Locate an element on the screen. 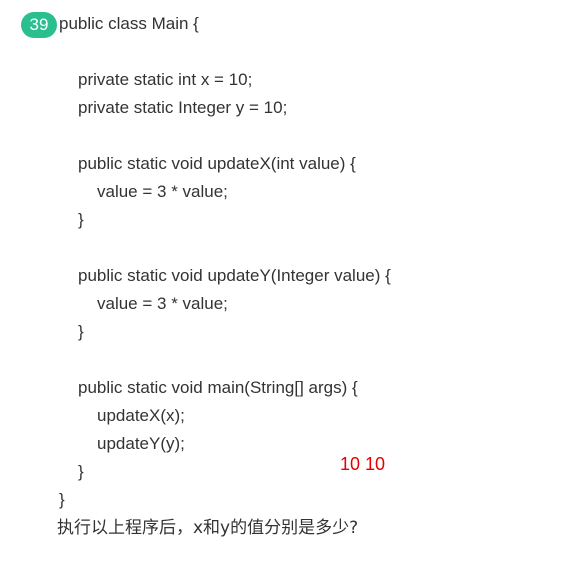  question-number-badge: 39 is located at coordinates (39, 25).